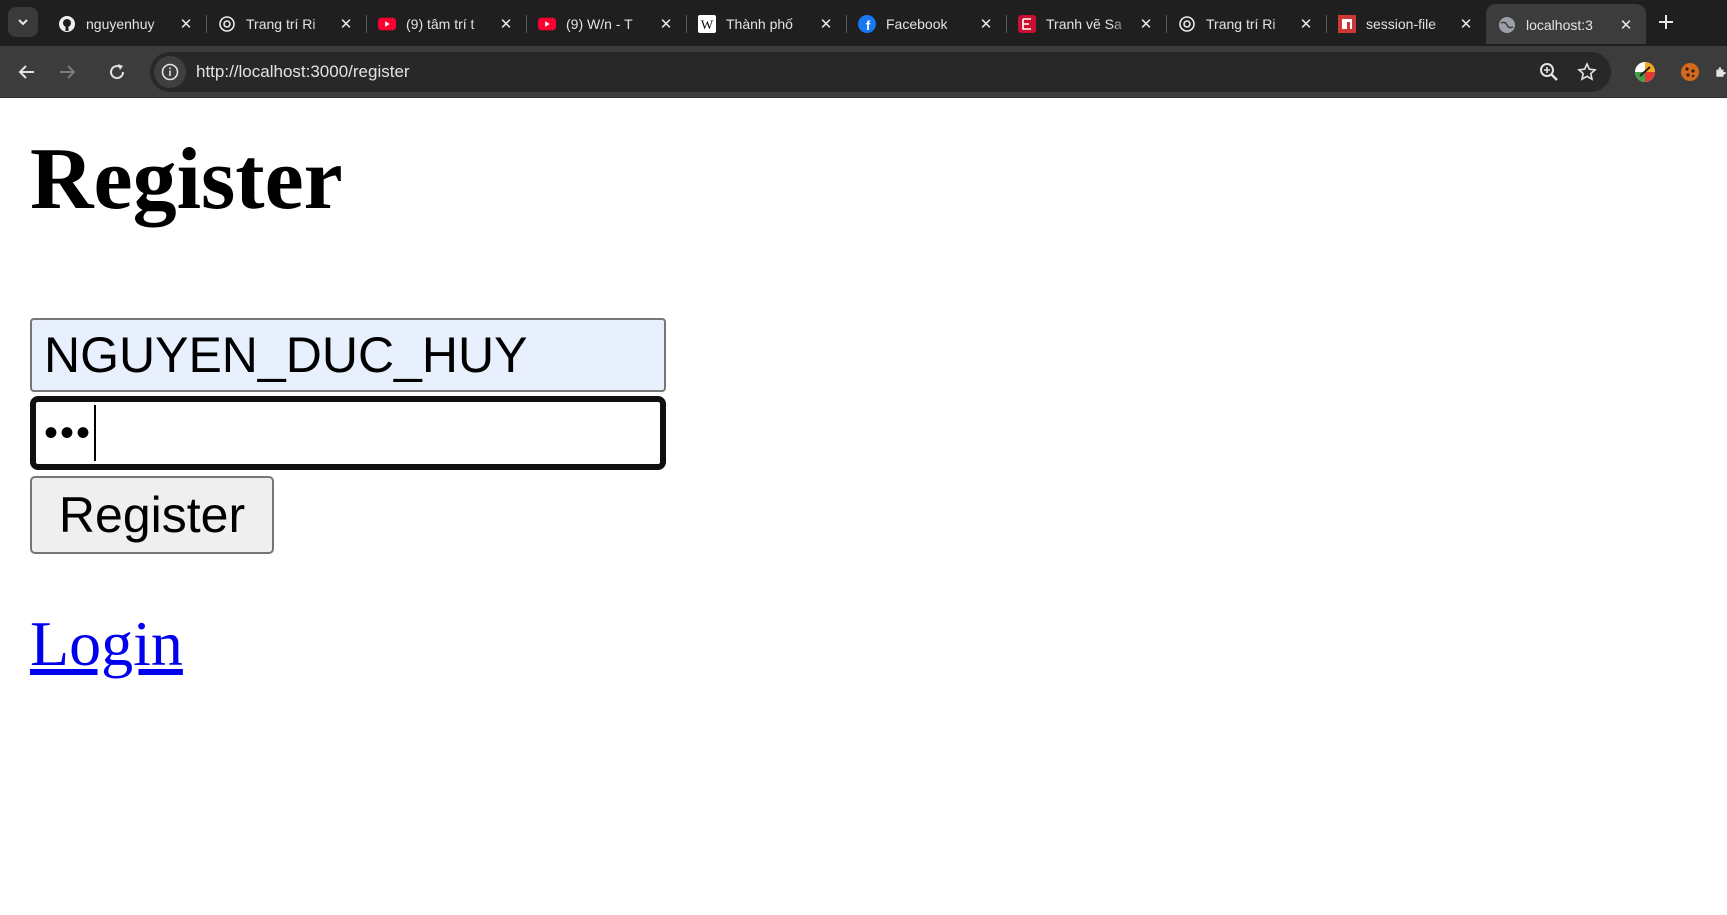 The image size is (1727, 915). I want to click on cookie-icon, so click(1690, 72).